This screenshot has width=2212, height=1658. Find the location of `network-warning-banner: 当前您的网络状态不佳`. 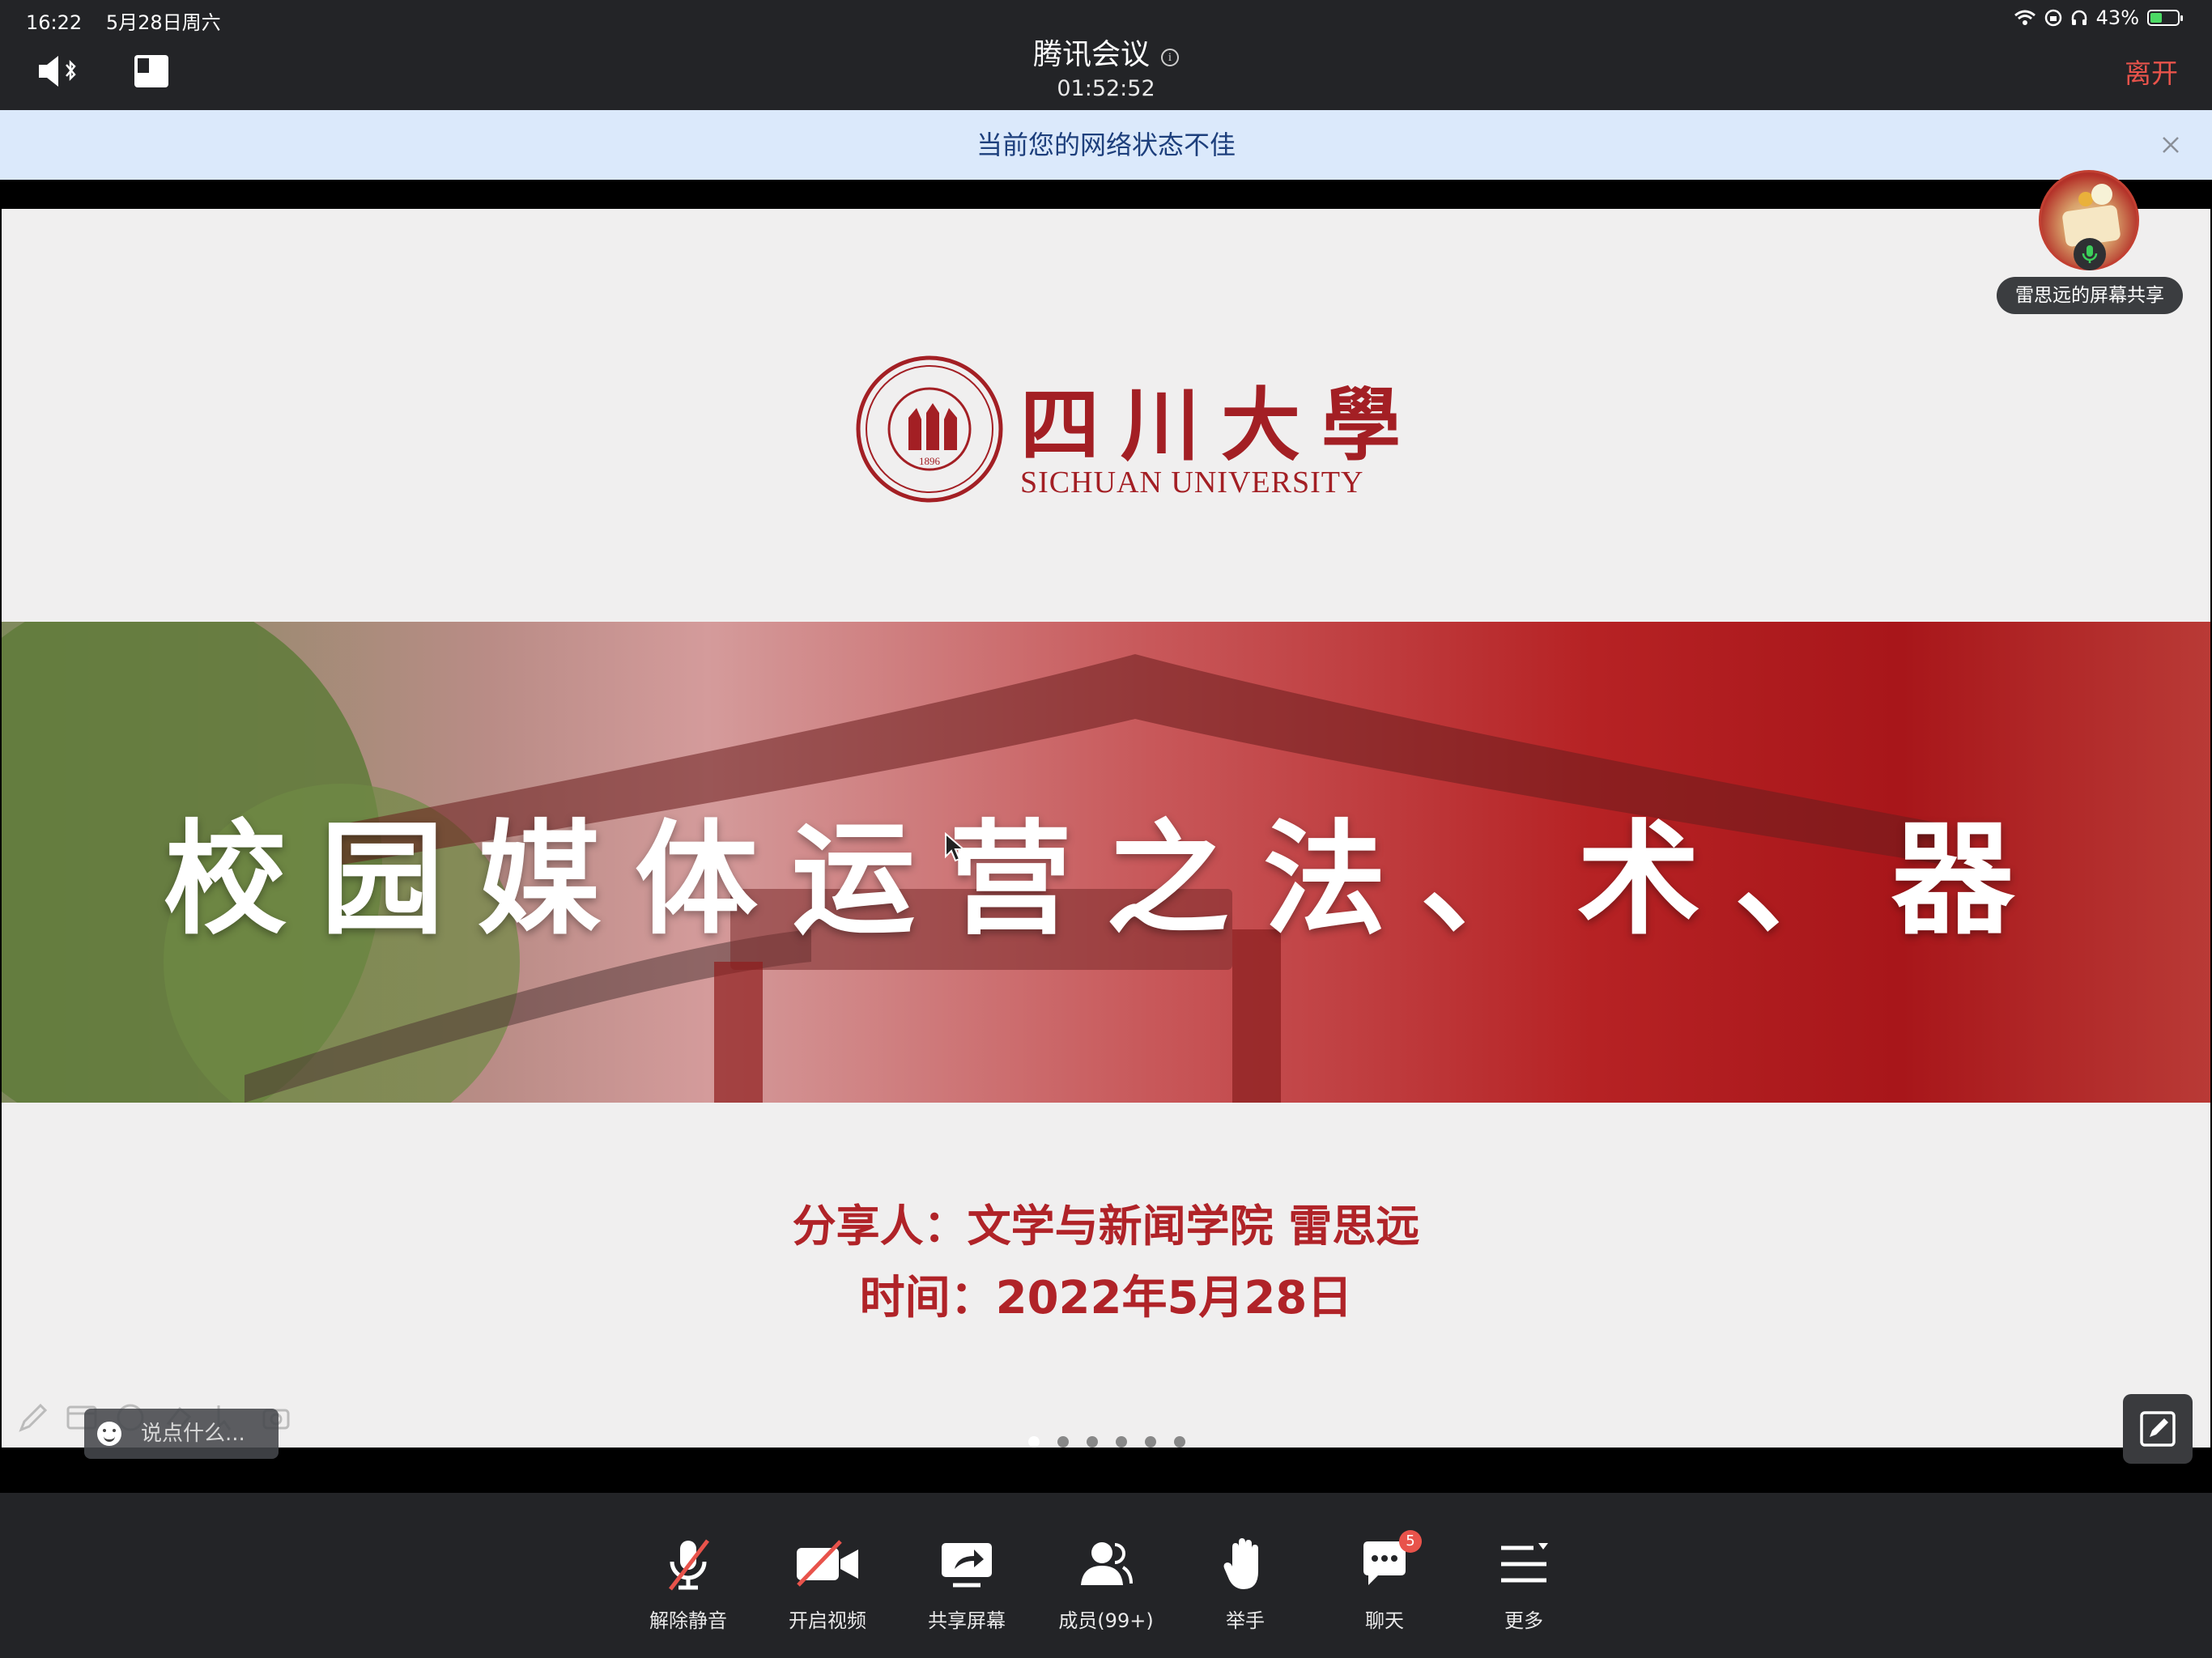

network-warning-banner: 当前您的网络状态不佳 is located at coordinates (1106, 145).